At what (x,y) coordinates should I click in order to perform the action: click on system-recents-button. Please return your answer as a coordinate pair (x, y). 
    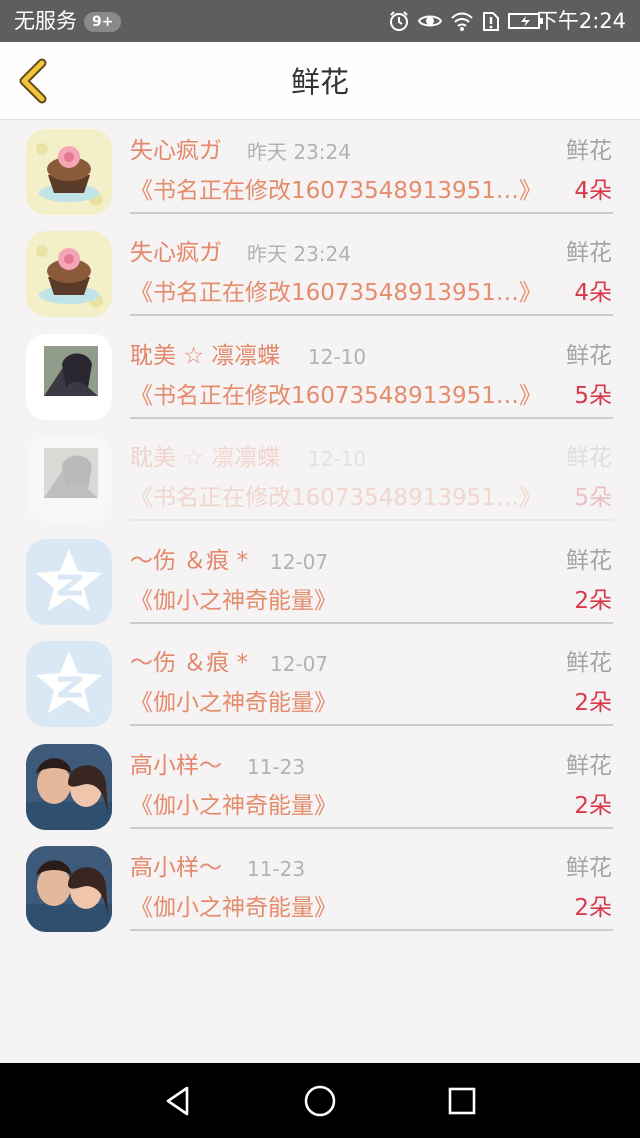
    Looking at the image, I should click on (462, 1101).